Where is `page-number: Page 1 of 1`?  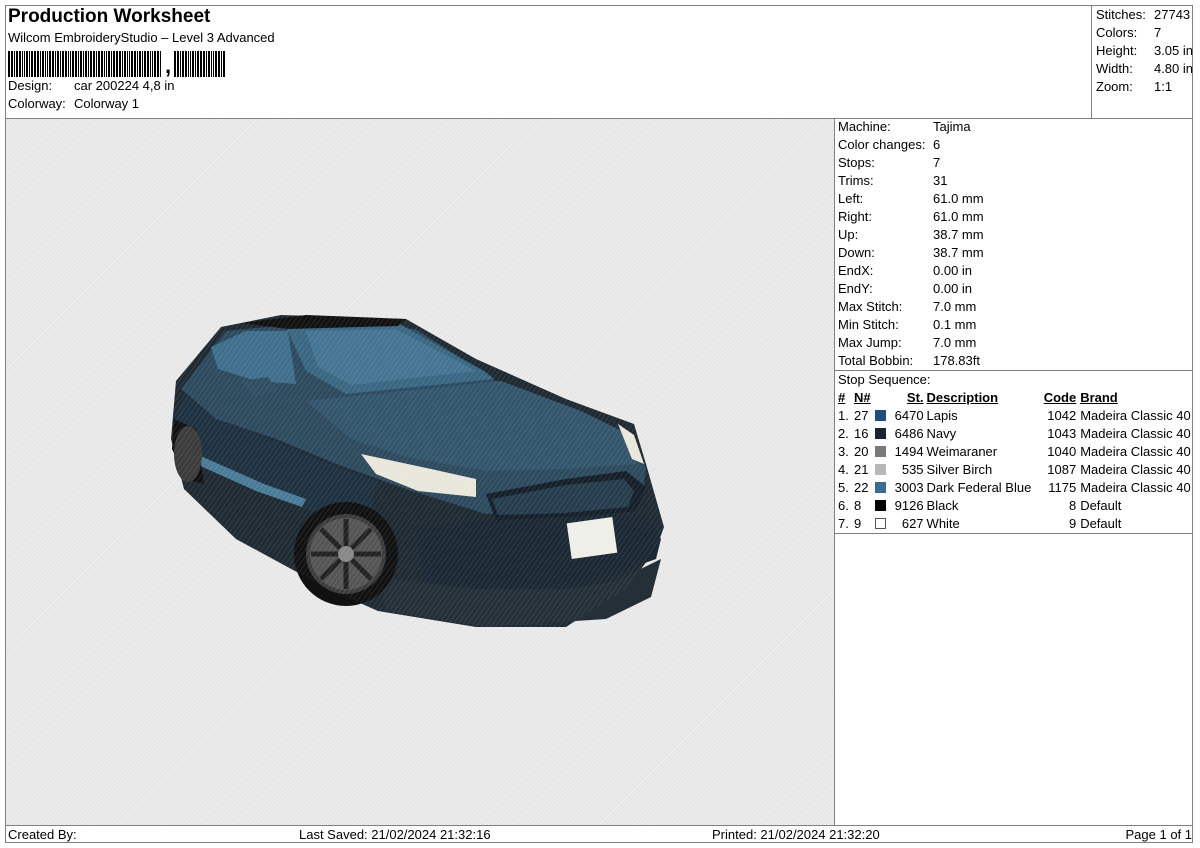
page-number: Page 1 of 1 is located at coordinates (1159, 834).